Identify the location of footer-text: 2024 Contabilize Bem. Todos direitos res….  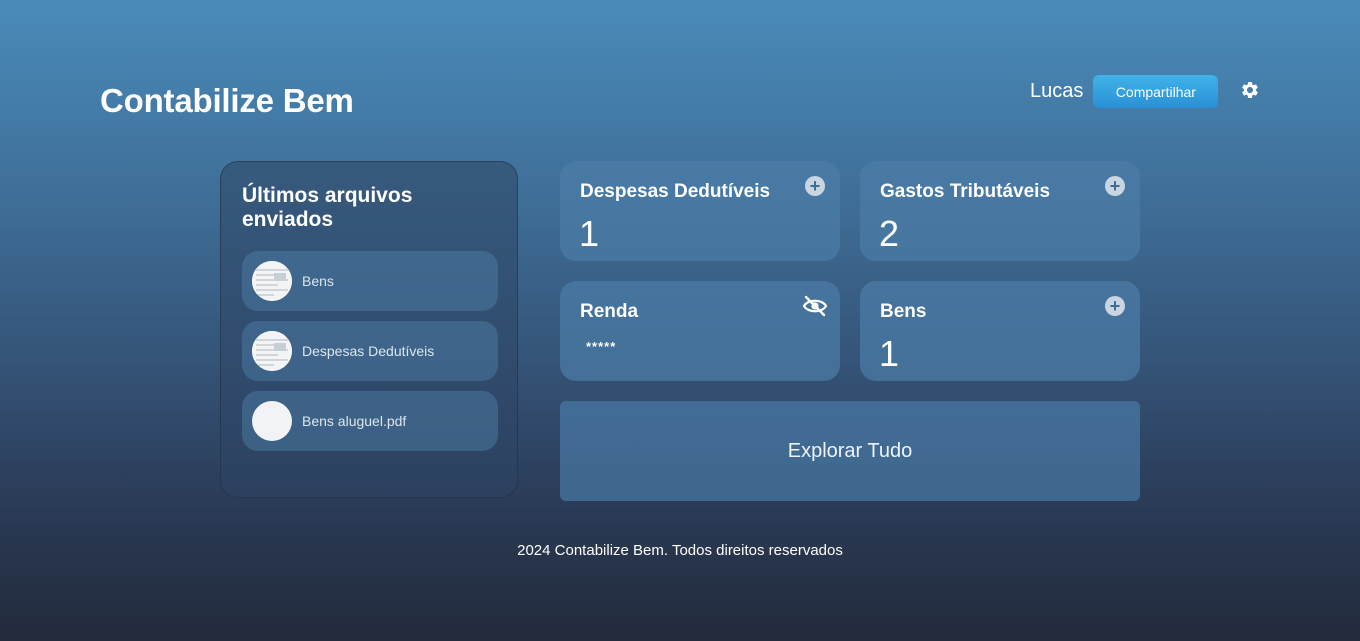
(680, 550).